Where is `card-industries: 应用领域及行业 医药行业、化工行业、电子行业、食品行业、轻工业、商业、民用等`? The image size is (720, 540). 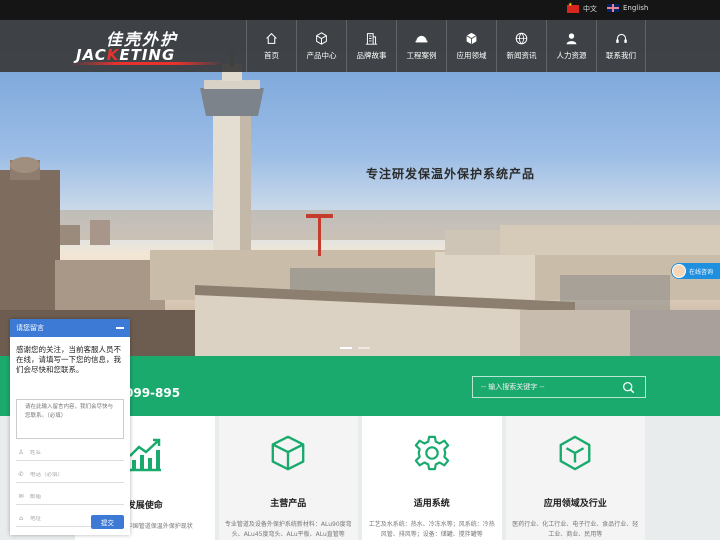 card-industries: 应用领域及行业 医药行业、化工行业、电子行业、食品行业、轻工业、商业、民用等 is located at coordinates (575, 478).